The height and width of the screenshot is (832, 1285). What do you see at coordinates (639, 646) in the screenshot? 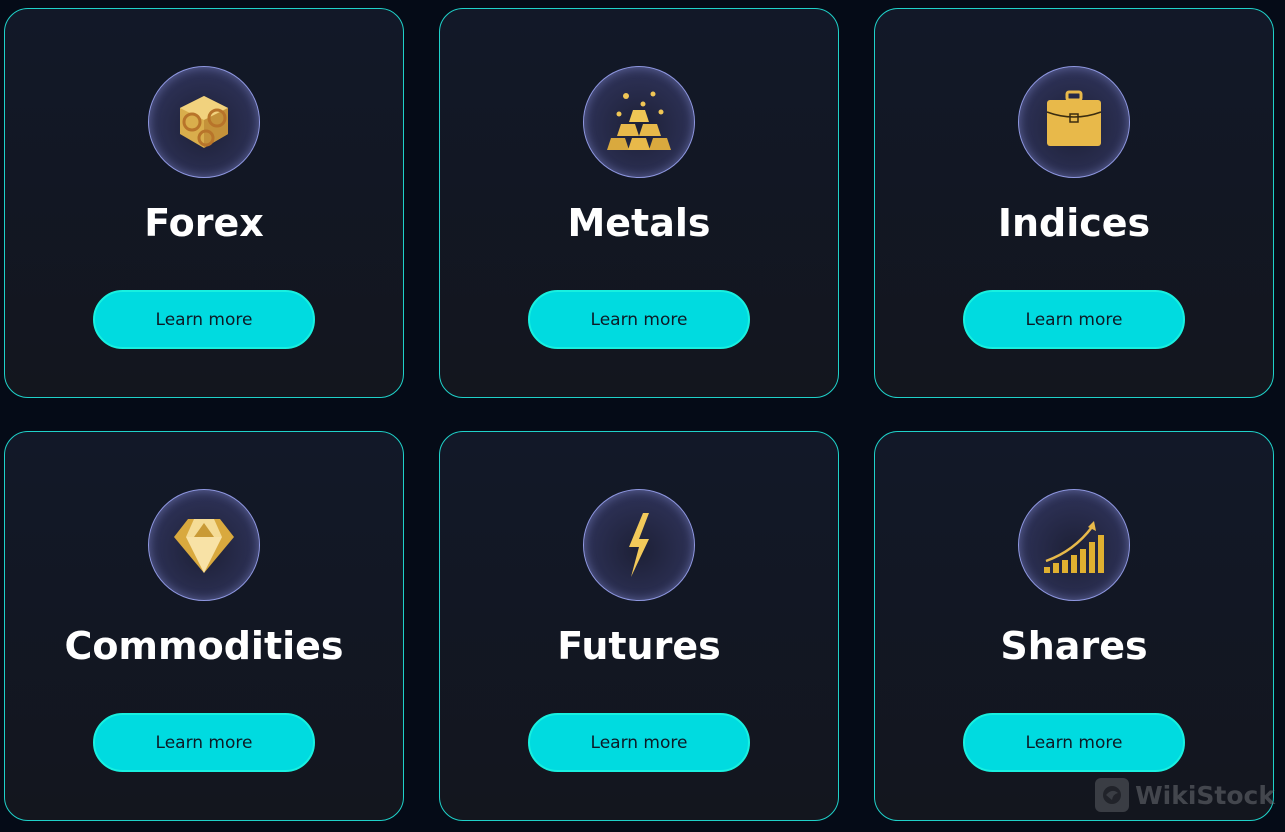
I see `card-title: Futures` at bounding box center [639, 646].